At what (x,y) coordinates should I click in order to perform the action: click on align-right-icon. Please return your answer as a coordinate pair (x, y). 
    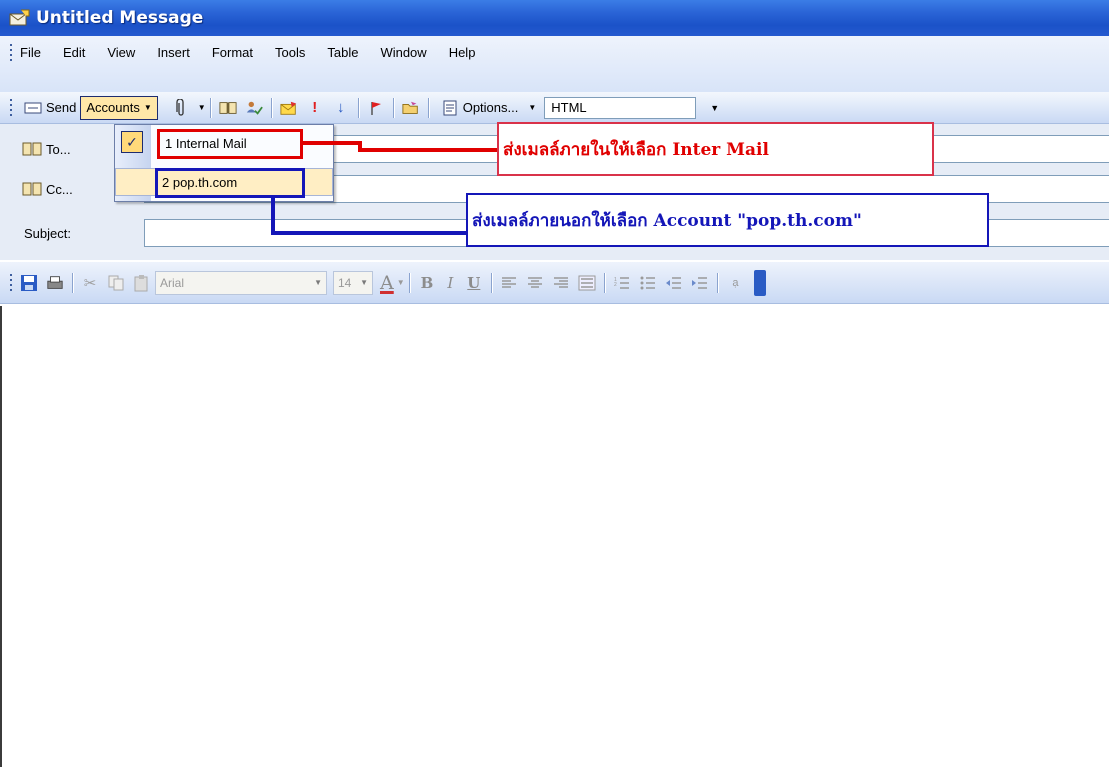
    Looking at the image, I should click on (561, 283).